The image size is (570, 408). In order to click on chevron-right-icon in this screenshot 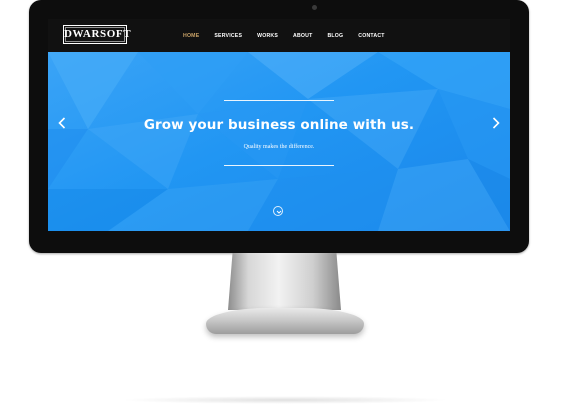, I will do `click(496, 125)`.